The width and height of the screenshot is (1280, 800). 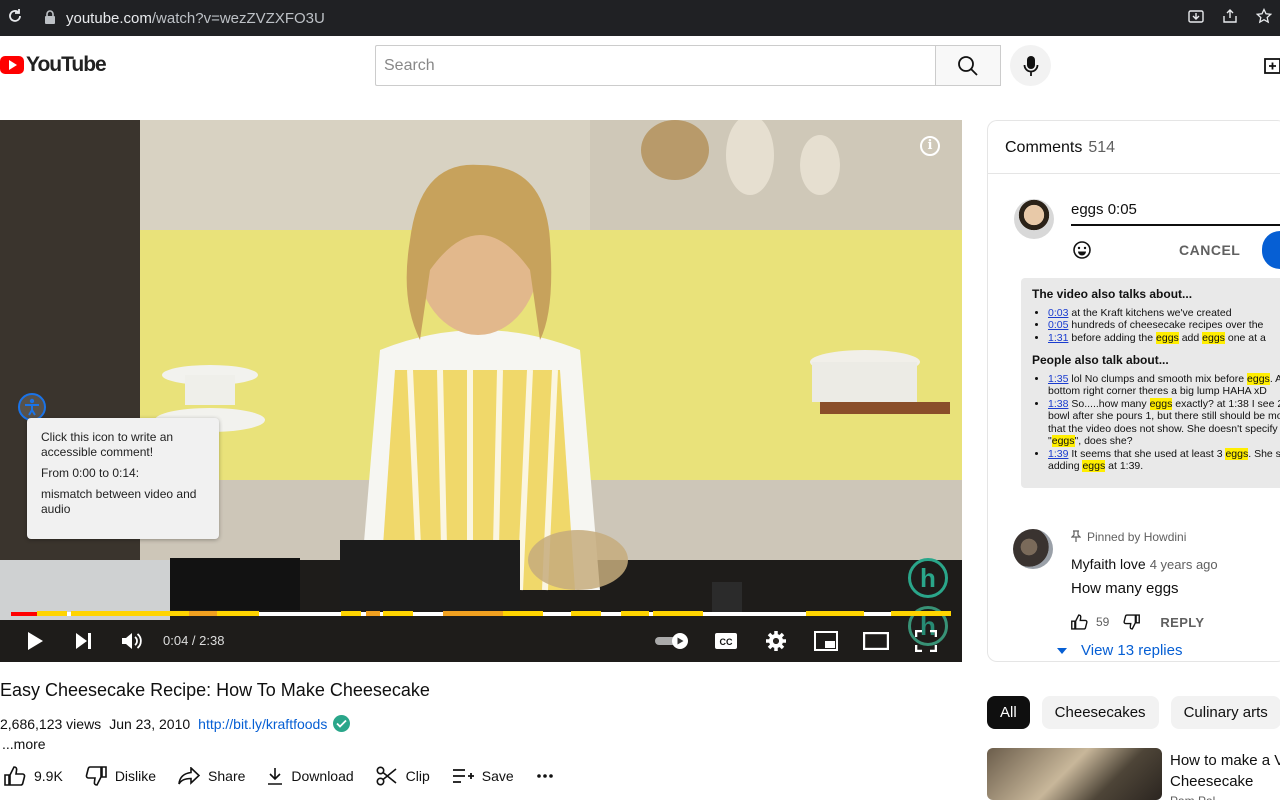 I want to click on address-bar: youtube.com/watch?v=wezZVZXFO3U, so click(x=195, y=18).